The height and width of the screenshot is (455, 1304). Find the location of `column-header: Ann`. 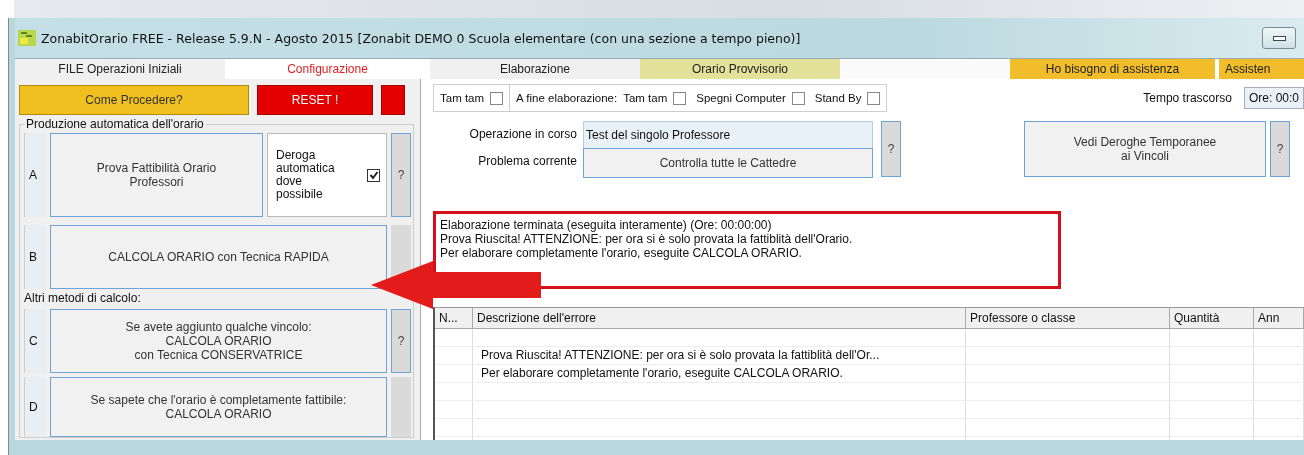

column-header: Ann is located at coordinates (1279, 318).